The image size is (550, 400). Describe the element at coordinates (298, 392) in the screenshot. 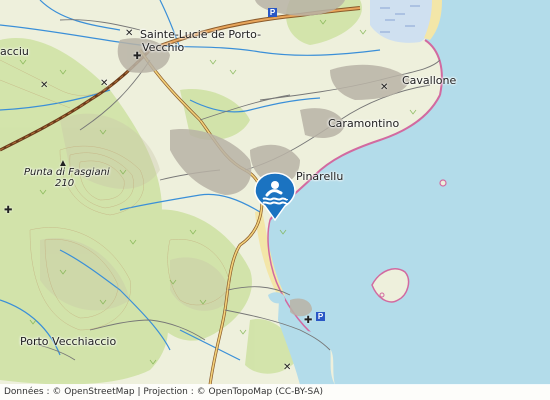

I see `attribution-license: (CC-BY-SA)` at that location.